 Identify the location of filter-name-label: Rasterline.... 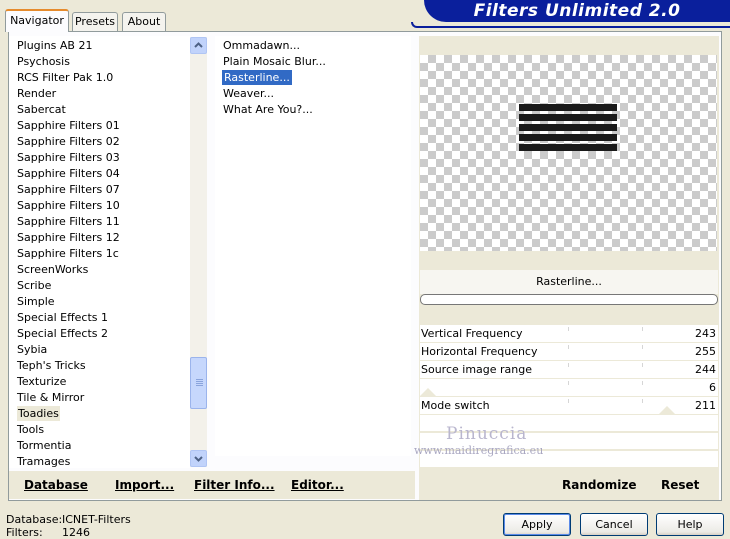
(569, 282).